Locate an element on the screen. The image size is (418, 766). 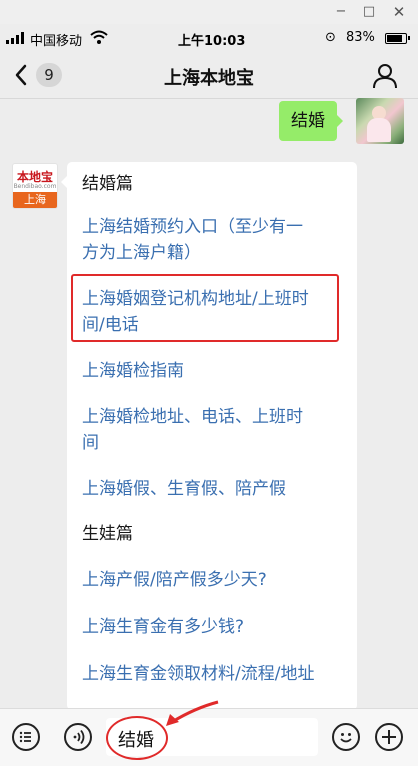
maximize-button: □ is located at coordinates (369, 12).